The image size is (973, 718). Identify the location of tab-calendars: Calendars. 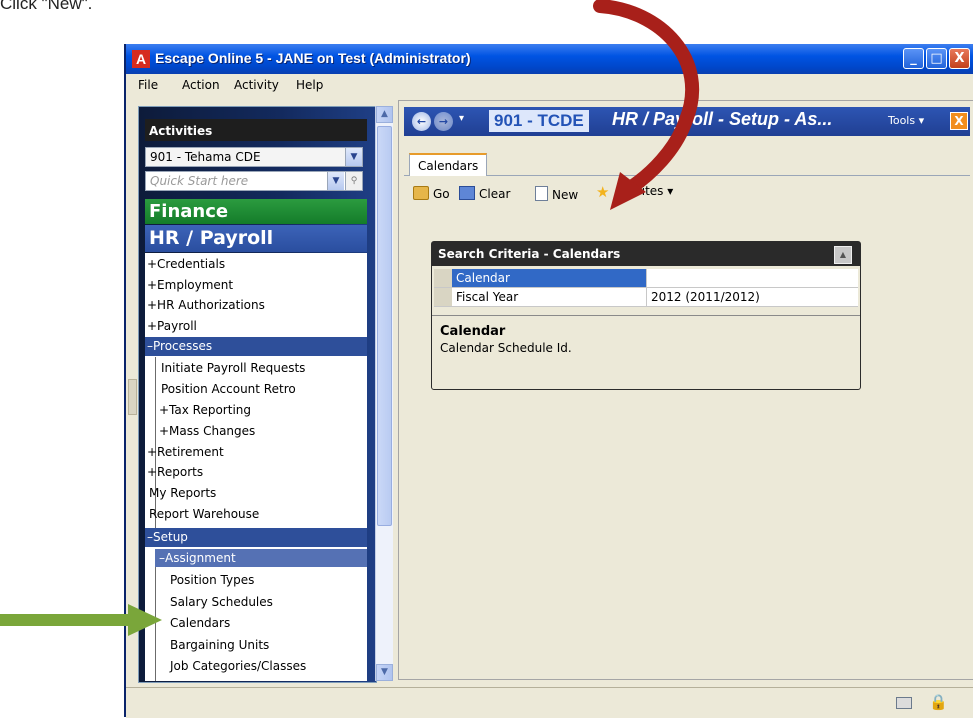
(448, 164).